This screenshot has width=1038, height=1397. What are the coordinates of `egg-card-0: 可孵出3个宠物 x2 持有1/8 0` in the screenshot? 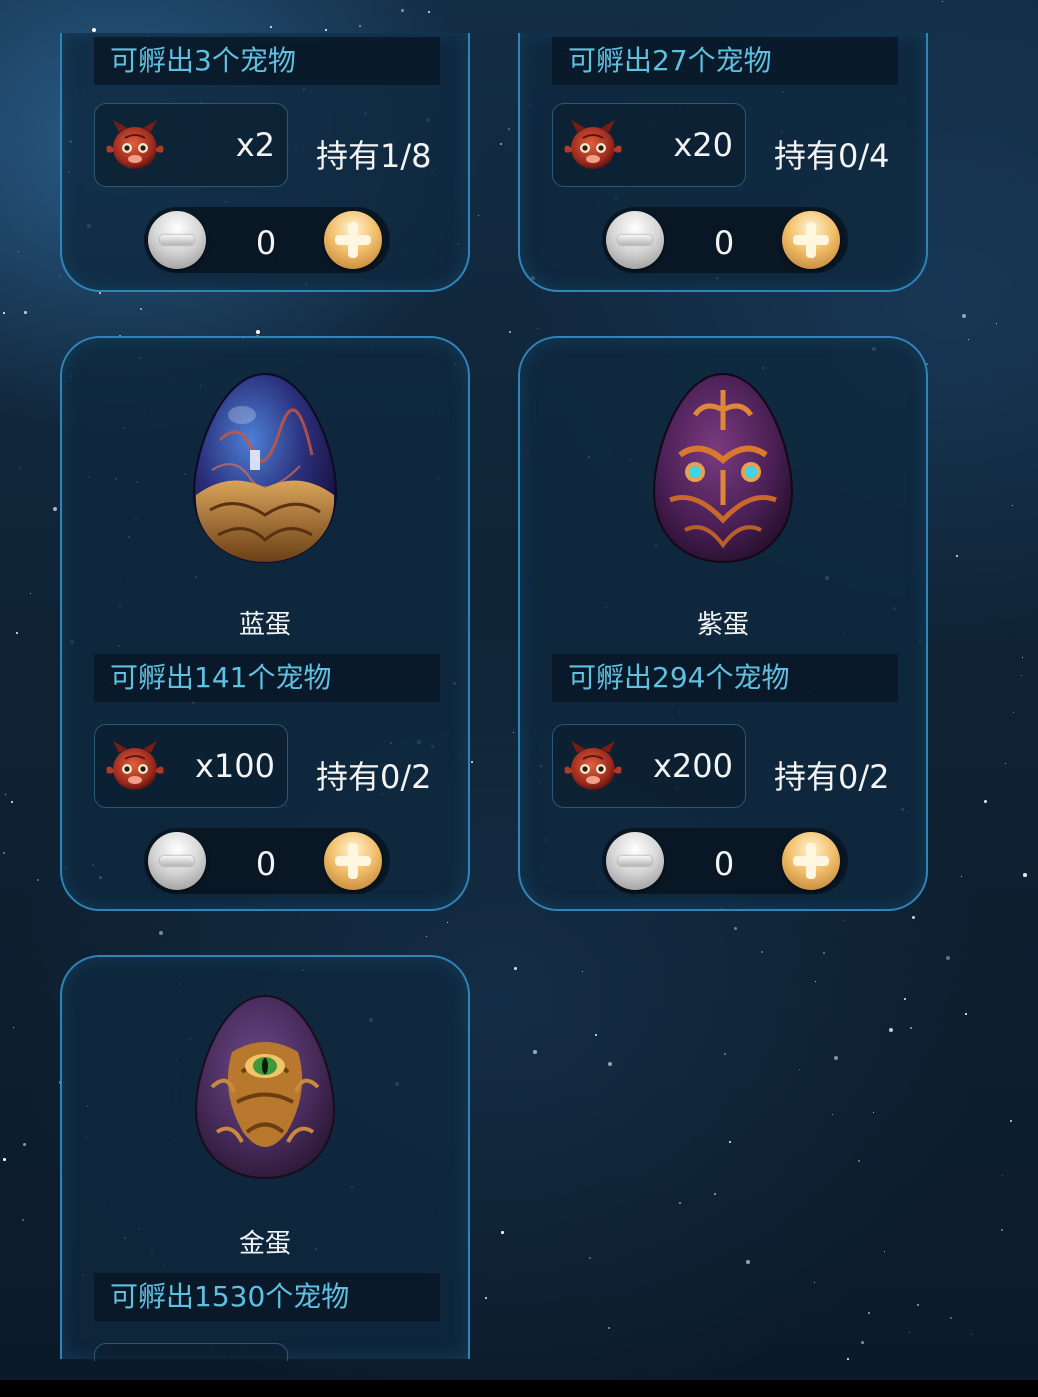 It's located at (265, 162).